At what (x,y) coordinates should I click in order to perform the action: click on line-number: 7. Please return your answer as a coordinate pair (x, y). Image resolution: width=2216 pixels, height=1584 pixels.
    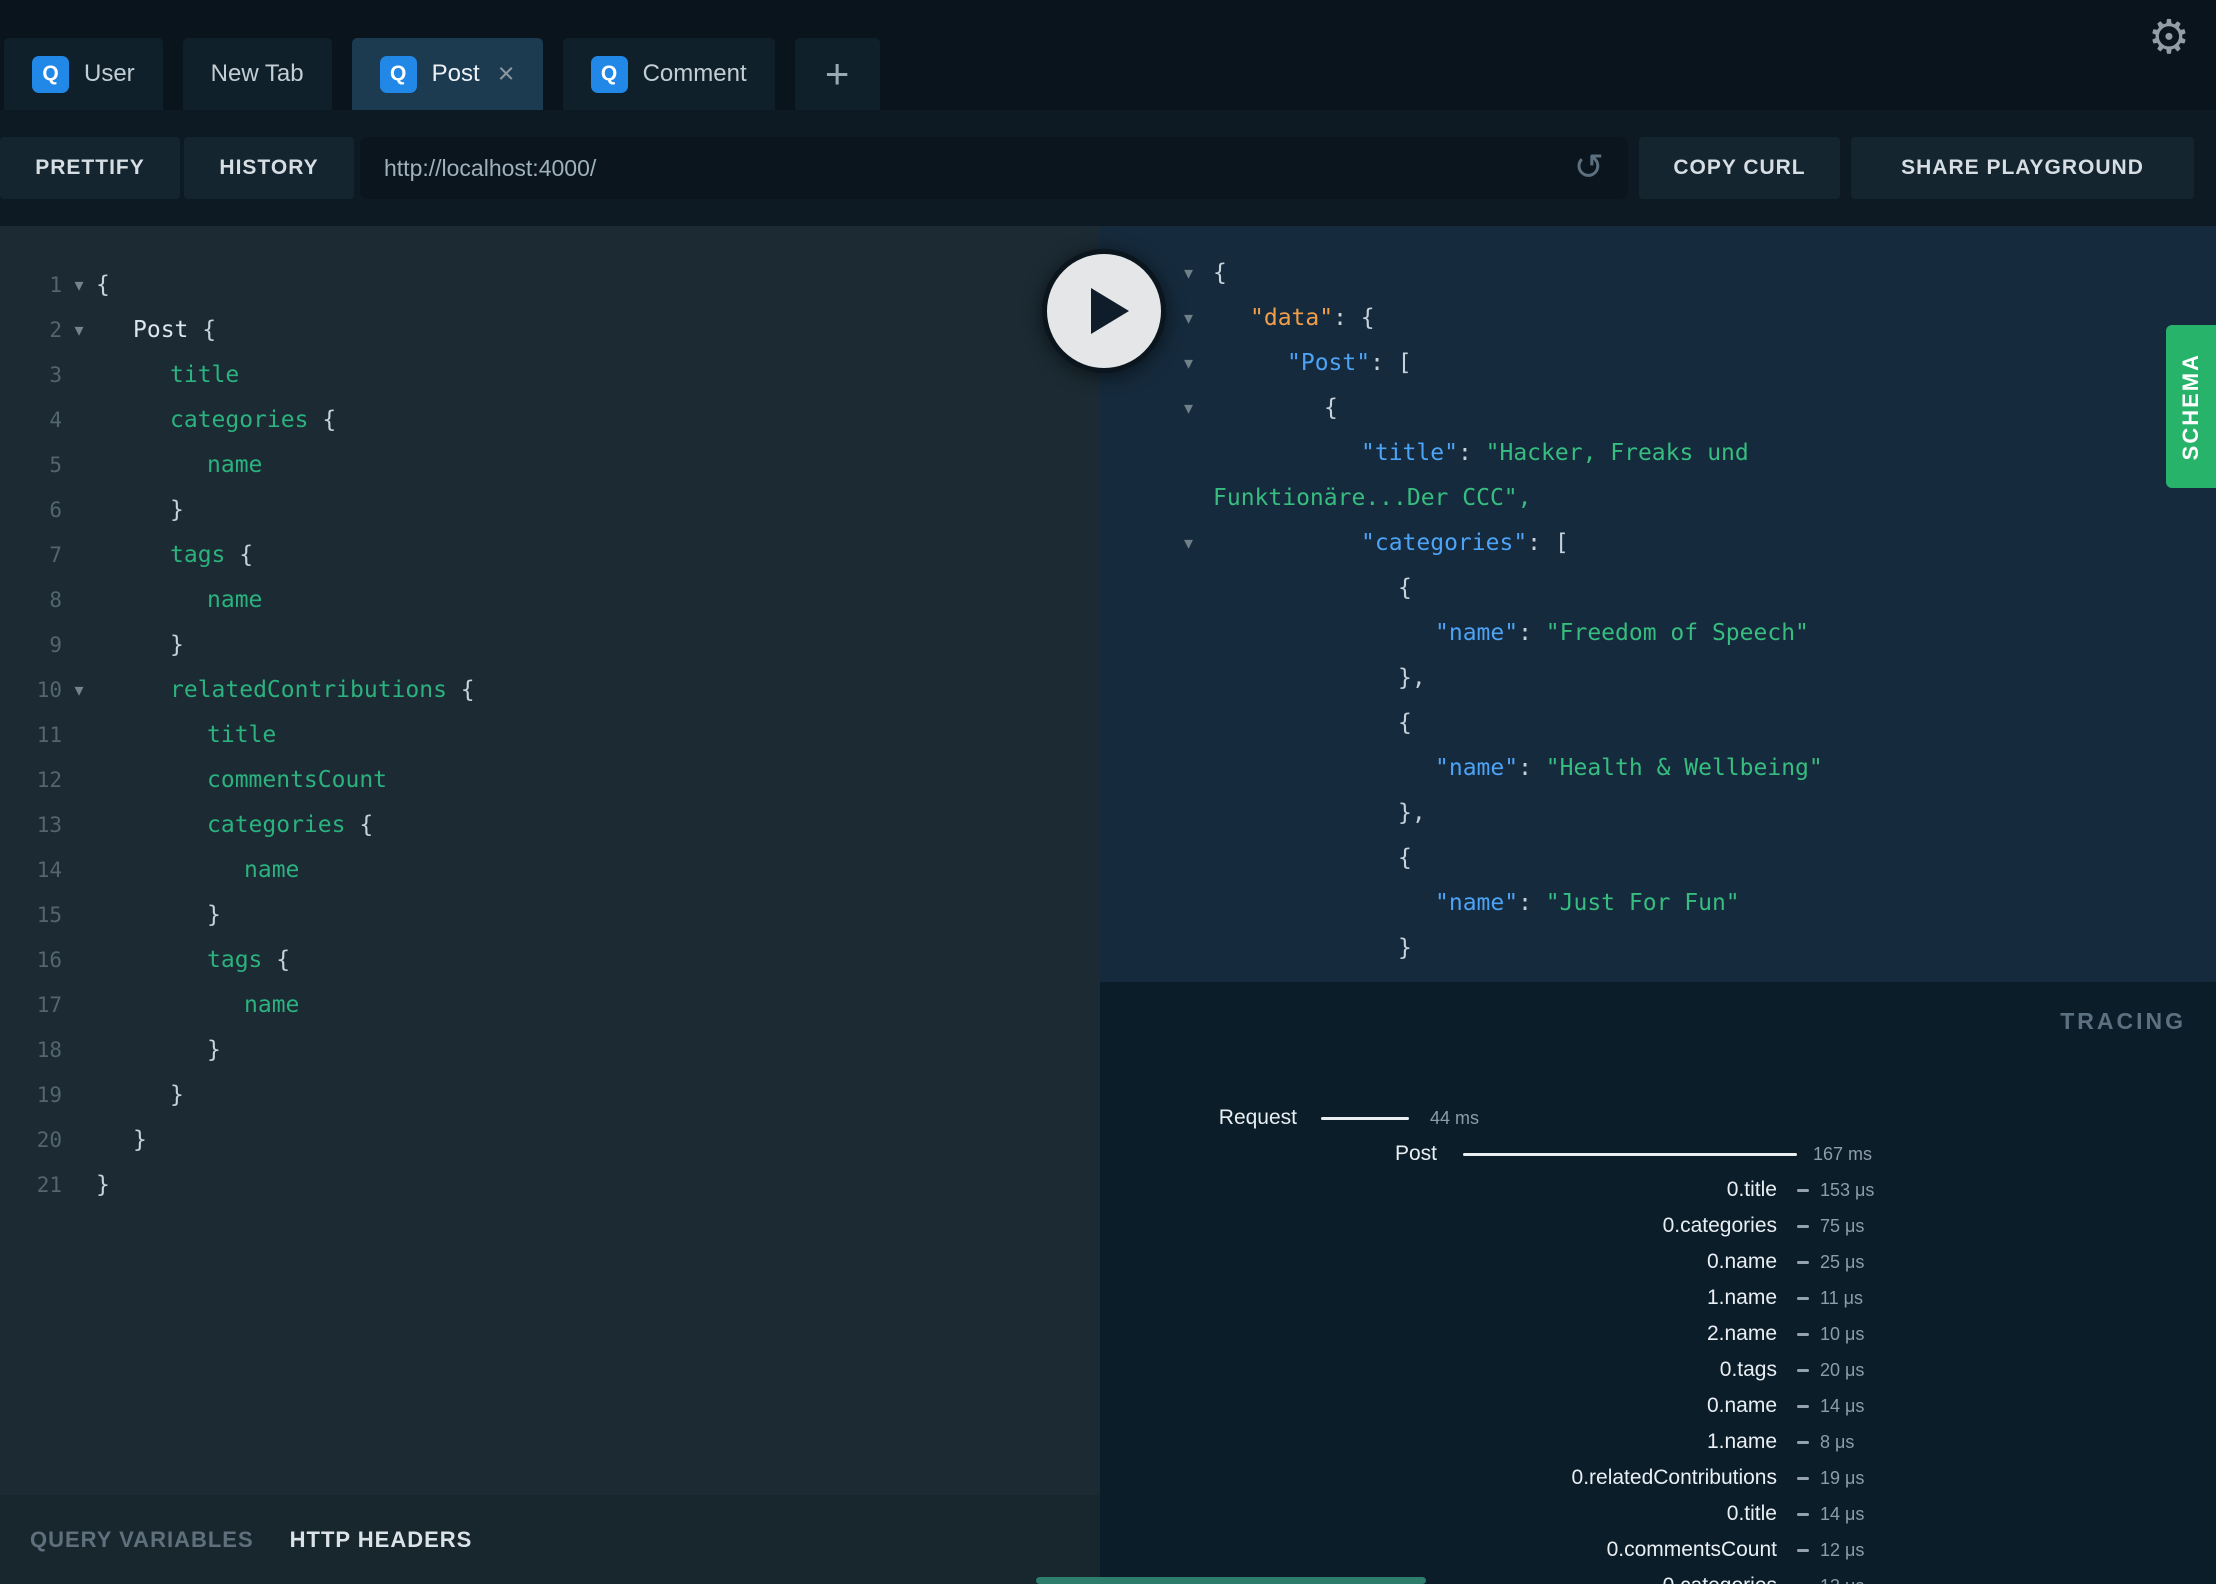
    Looking at the image, I should click on (55, 555).